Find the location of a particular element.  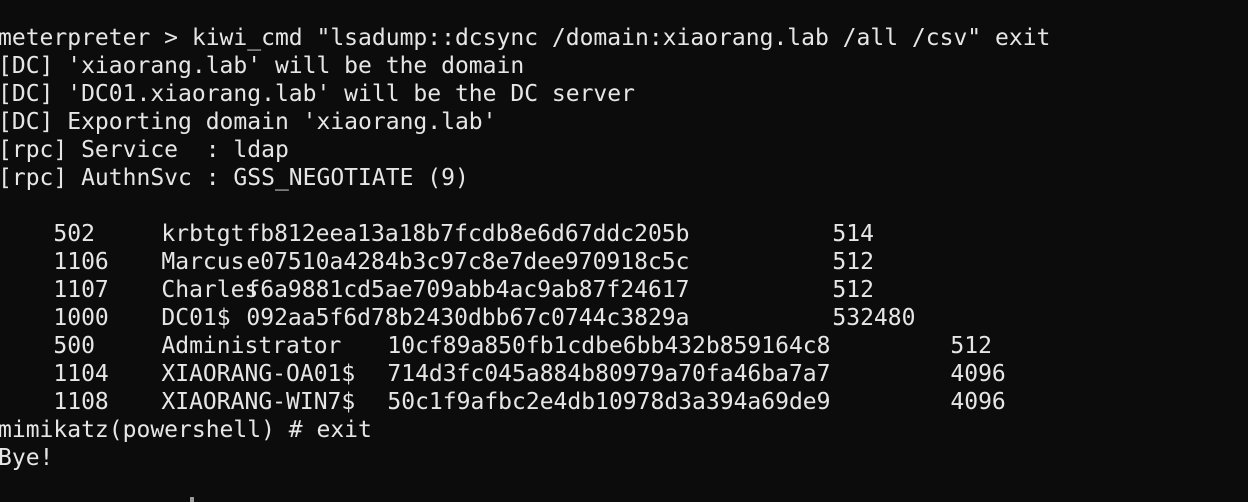

hash-cell: fb812eea13a18b7fcdb8e6d67ddc205b is located at coordinates (468, 234).